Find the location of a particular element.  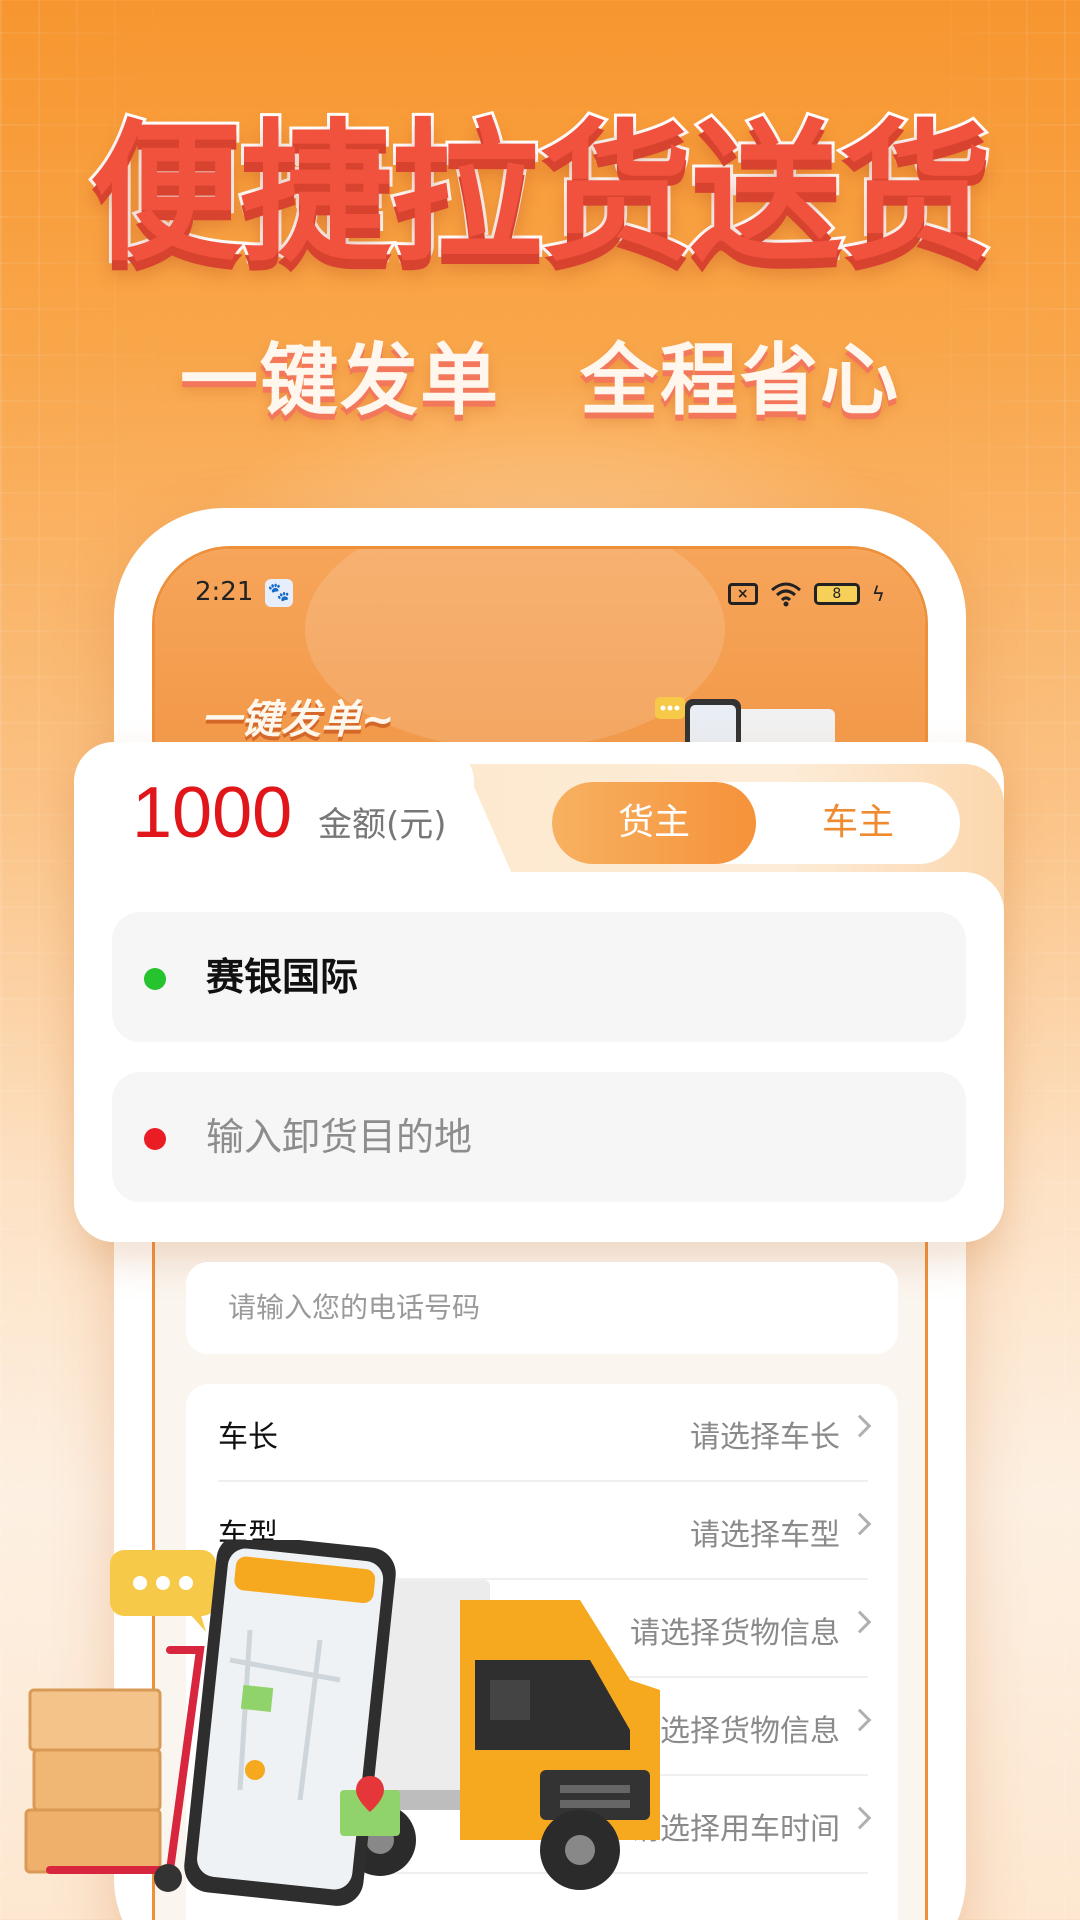

hand-truck-icon is located at coordinates (114, 1769).